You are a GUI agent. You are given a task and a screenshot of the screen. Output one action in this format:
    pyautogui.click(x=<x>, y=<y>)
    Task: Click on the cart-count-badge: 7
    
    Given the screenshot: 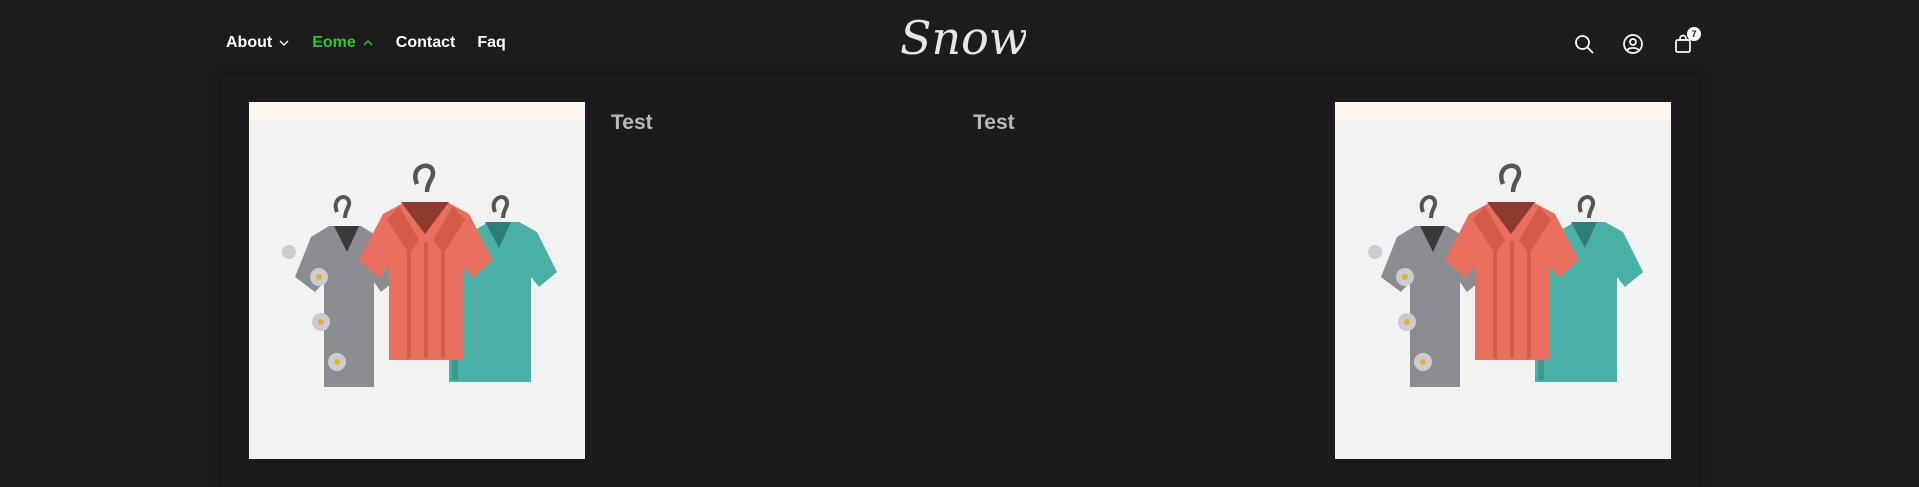 What is the action you would take?
    pyautogui.click(x=1694, y=34)
    